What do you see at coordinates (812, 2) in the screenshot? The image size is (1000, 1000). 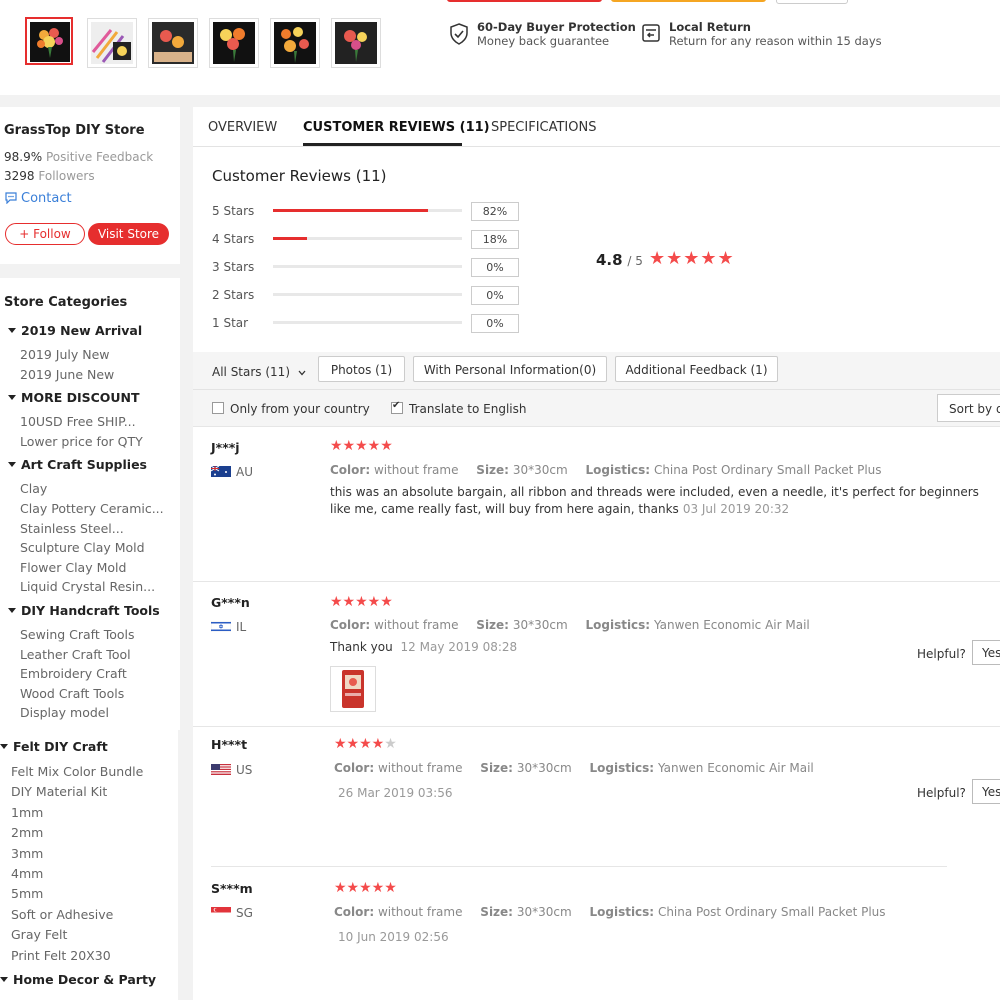 I see `wishlist-button` at bounding box center [812, 2].